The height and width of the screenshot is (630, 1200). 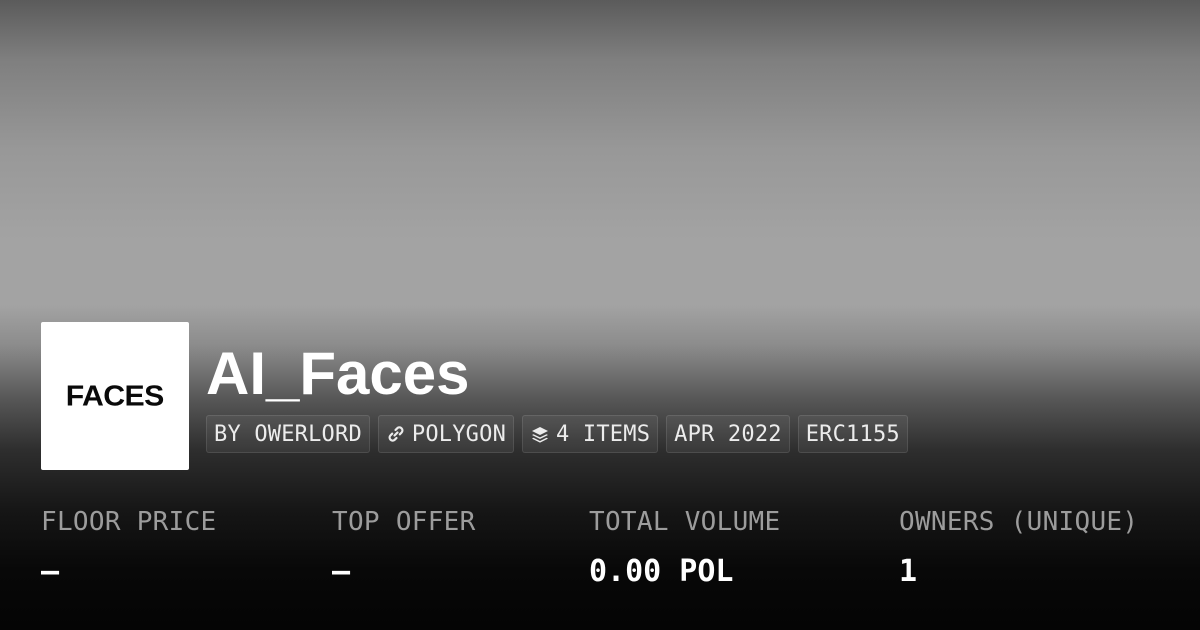 I want to click on collection-logo: FACES, so click(x=115, y=396).